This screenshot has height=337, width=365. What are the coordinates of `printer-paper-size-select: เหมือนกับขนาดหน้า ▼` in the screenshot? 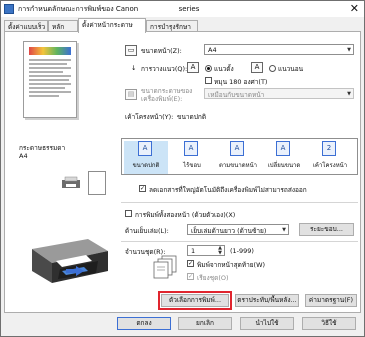 It's located at (279, 93).